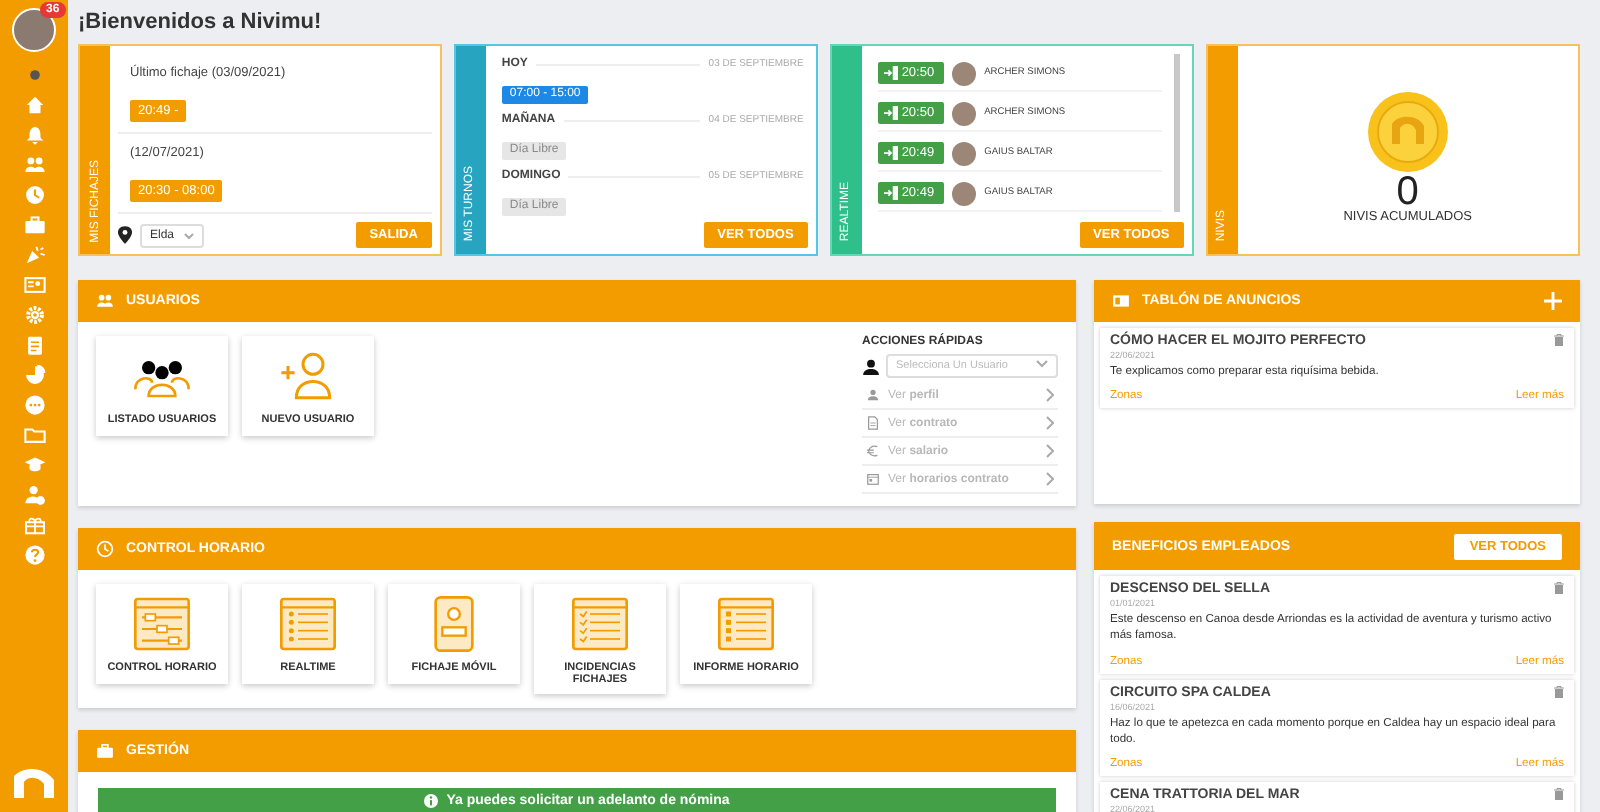  I want to click on home-icon, so click(34, 105).